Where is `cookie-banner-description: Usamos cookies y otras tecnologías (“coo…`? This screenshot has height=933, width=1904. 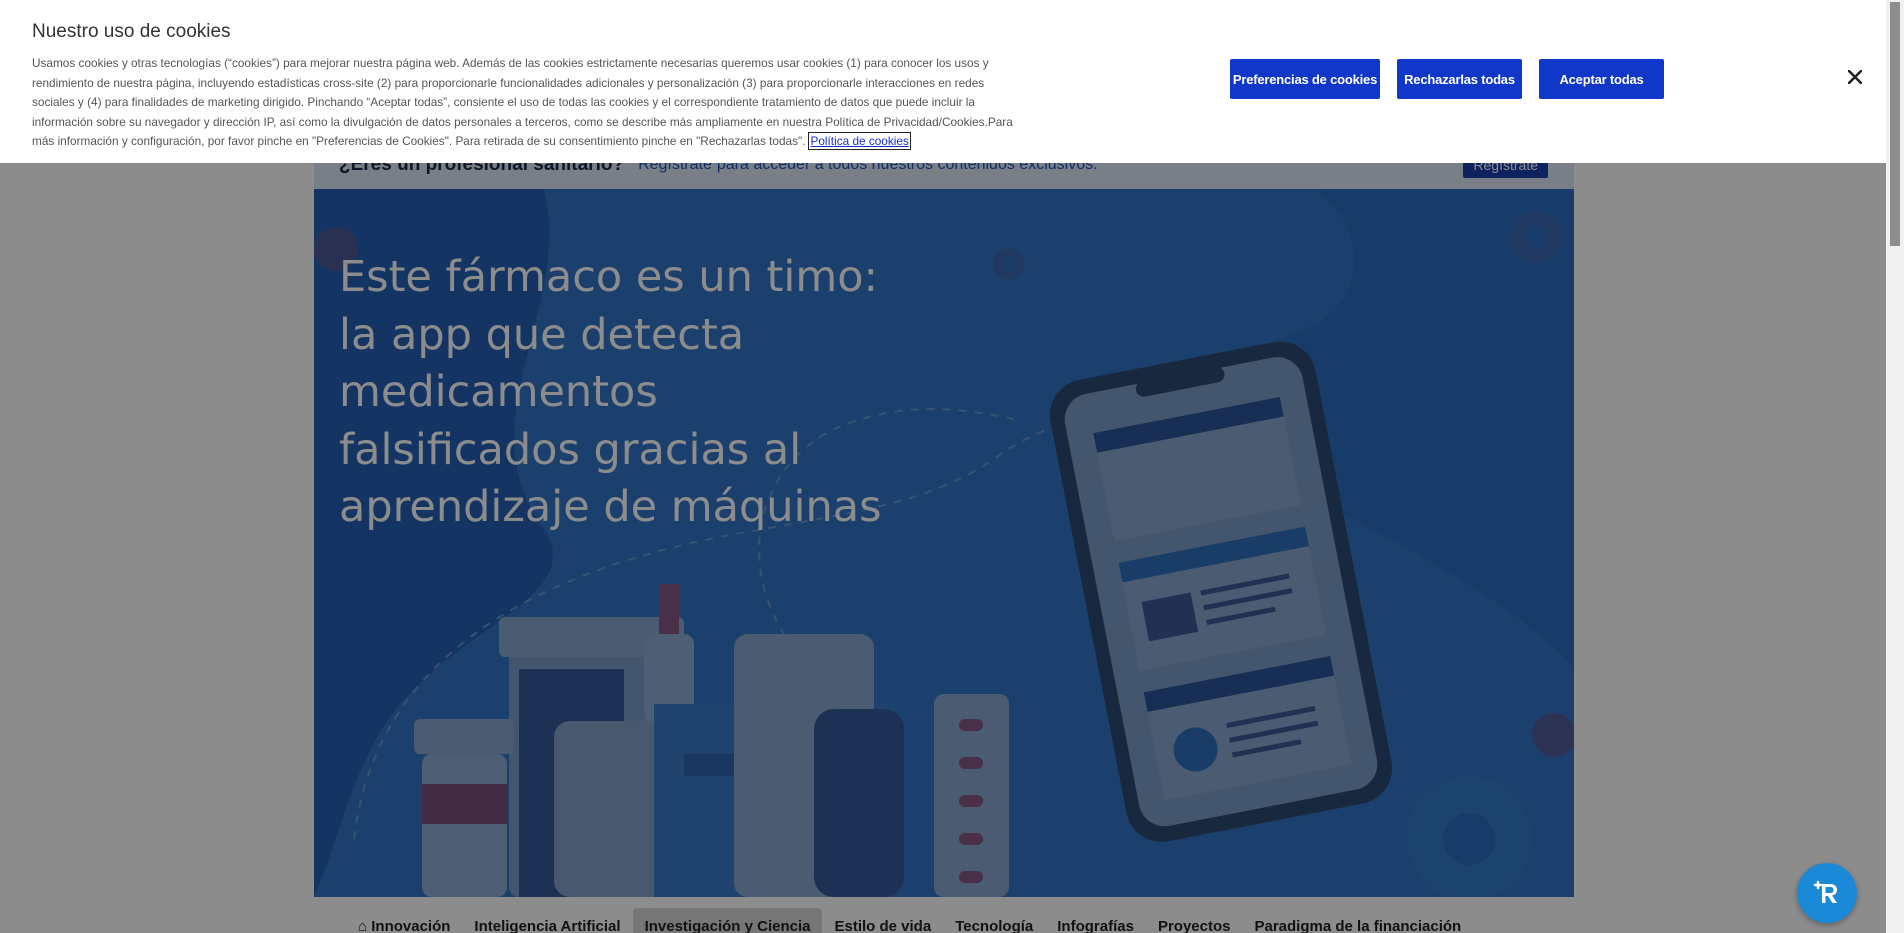
cookie-banner-description: Usamos cookies y otras tecnologías (“coo… is located at coordinates (527, 103).